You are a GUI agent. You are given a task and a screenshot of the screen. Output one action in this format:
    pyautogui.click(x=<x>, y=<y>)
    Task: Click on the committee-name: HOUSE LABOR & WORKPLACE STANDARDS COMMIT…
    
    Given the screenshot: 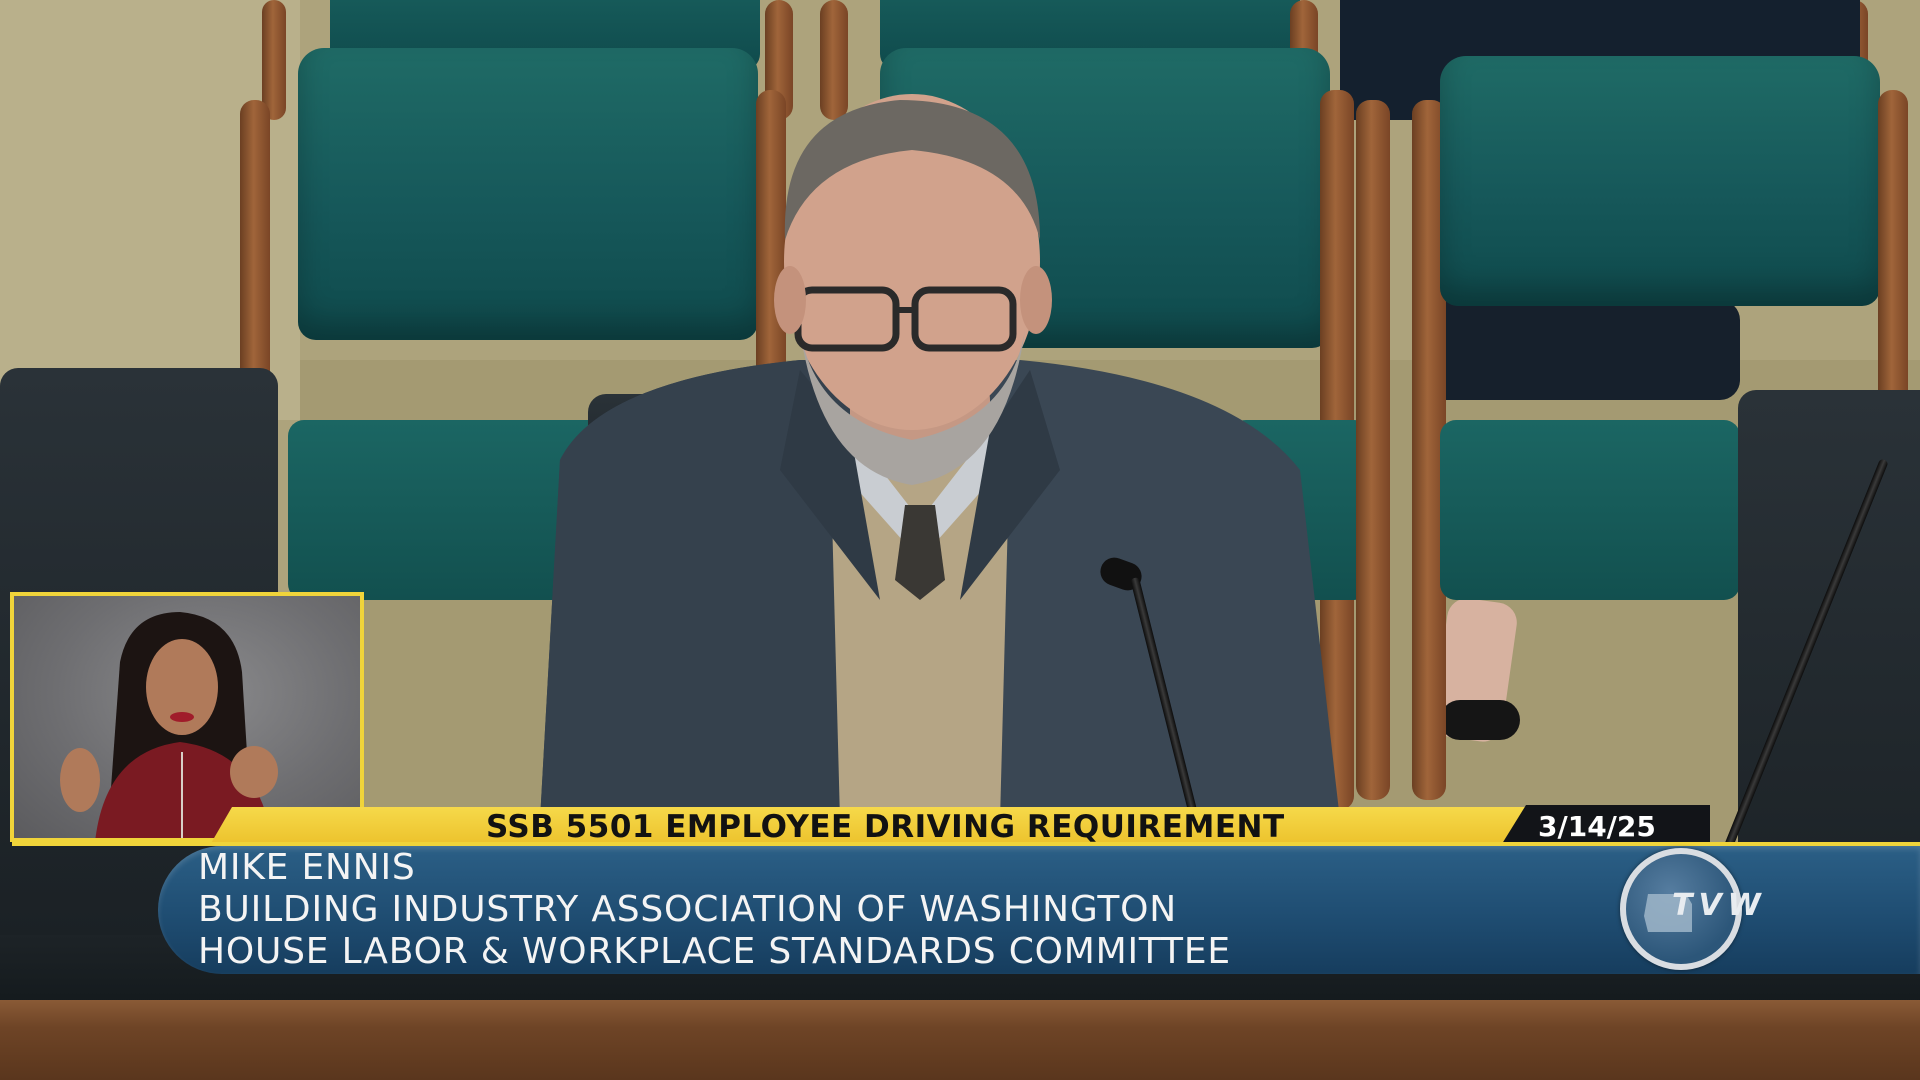 What is the action you would take?
    pyautogui.click(x=714, y=951)
    